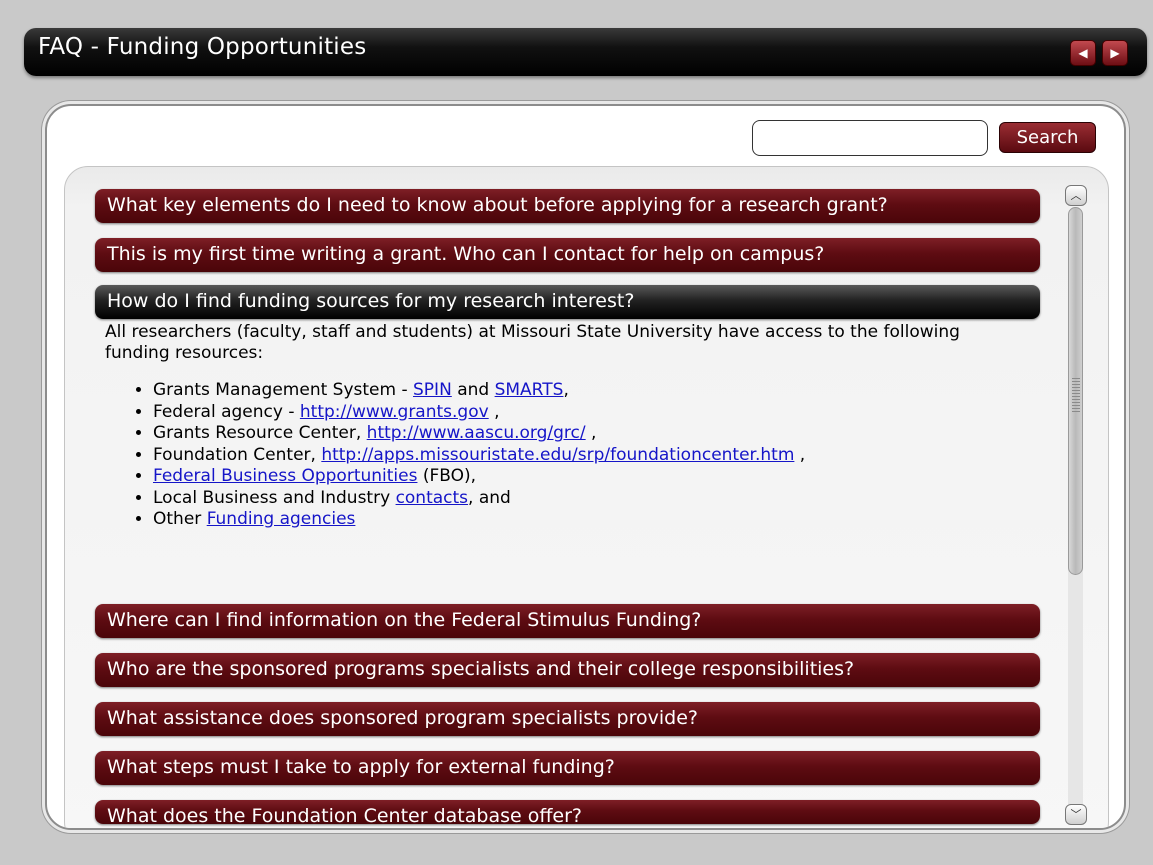 The height and width of the screenshot is (865, 1153). What do you see at coordinates (476, 433) in the screenshot?
I see `grc-link: http://www.aascu.org/grc/` at bounding box center [476, 433].